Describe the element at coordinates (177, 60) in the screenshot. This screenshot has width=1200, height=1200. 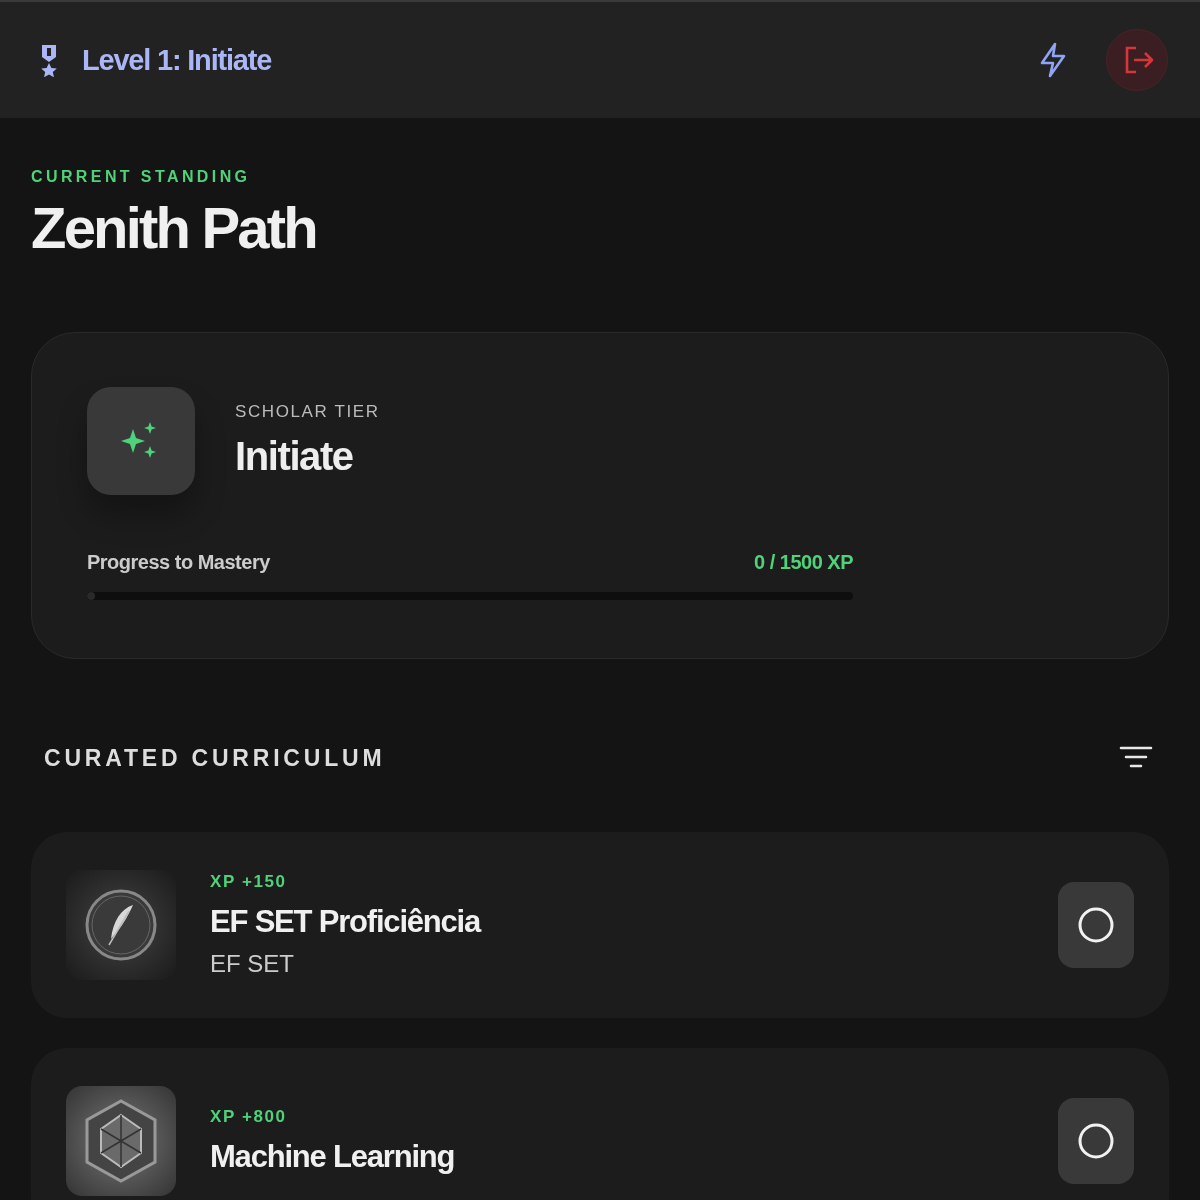
I see `level-title: Level 1: Initiate` at that location.